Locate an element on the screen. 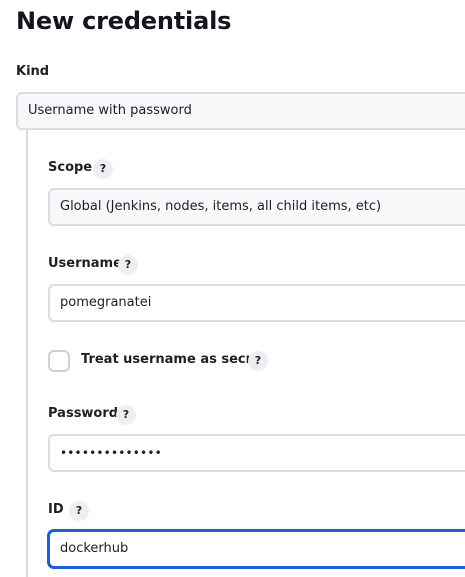 This screenshot has width=465, height=577. kind-label: Kind is located at coordinates (33, 71).